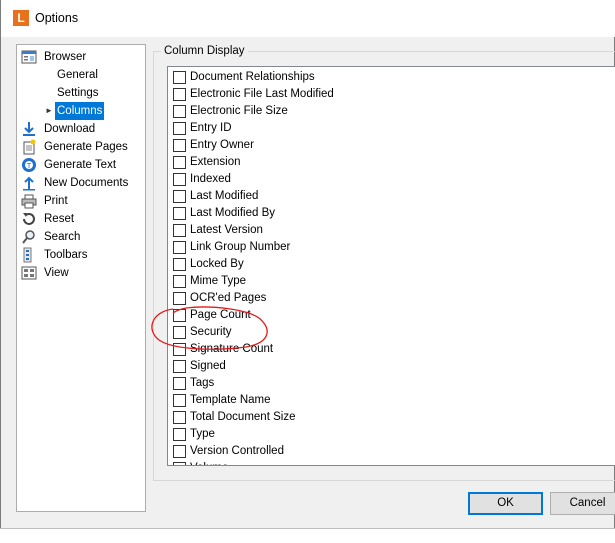 The width and height of the screenshot is (615, 543). Describe the element at coordinates (77, 75) in the screenshot. I see `tree-item-label: General` at that location.